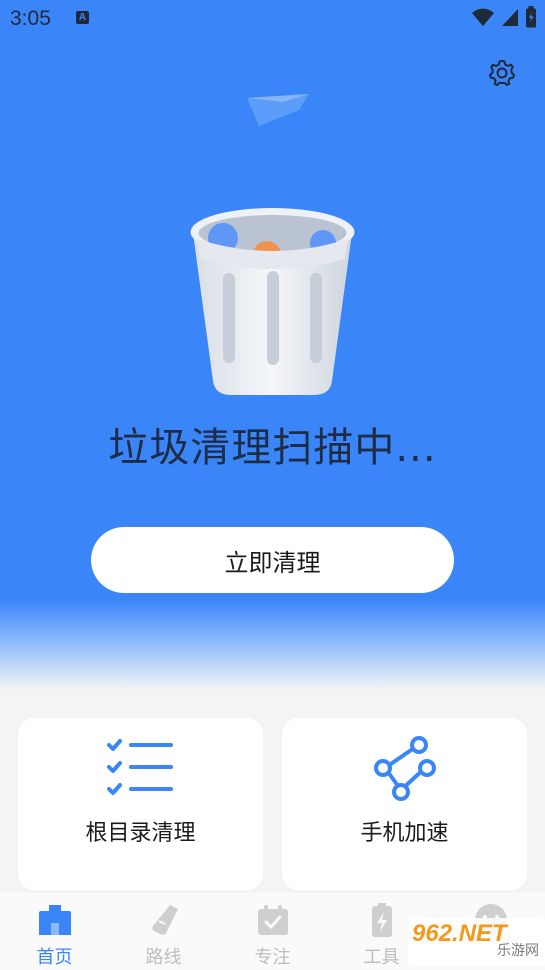  Describe the element at coordinates (30, 18) in the screenshot. I see `status-time: 3:05` at that location.